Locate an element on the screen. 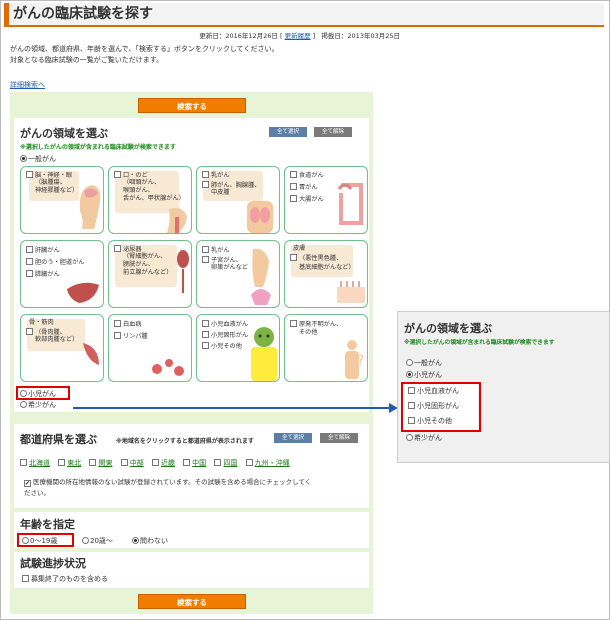 This screenshot has height=620, width=610. intestine-illustration is located at coordinates (350, 204).